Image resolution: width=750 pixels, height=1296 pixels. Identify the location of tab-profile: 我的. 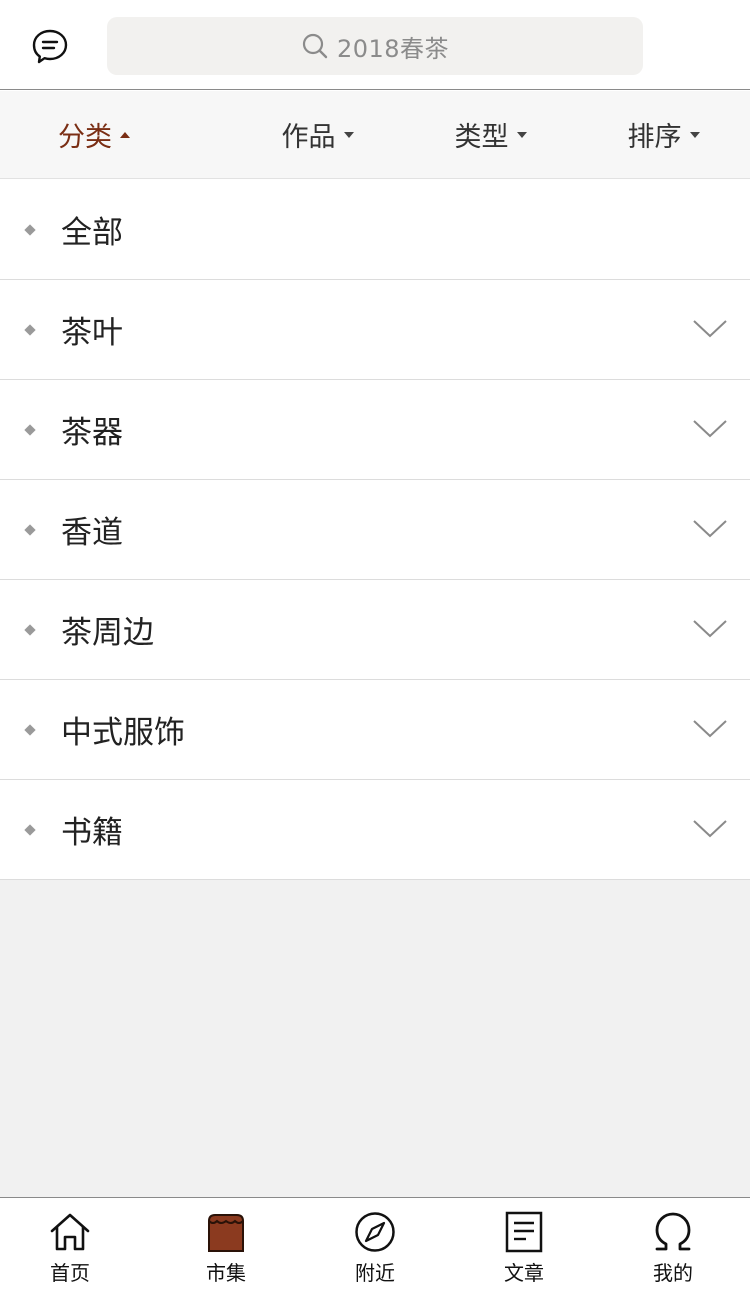
(673, 1247).